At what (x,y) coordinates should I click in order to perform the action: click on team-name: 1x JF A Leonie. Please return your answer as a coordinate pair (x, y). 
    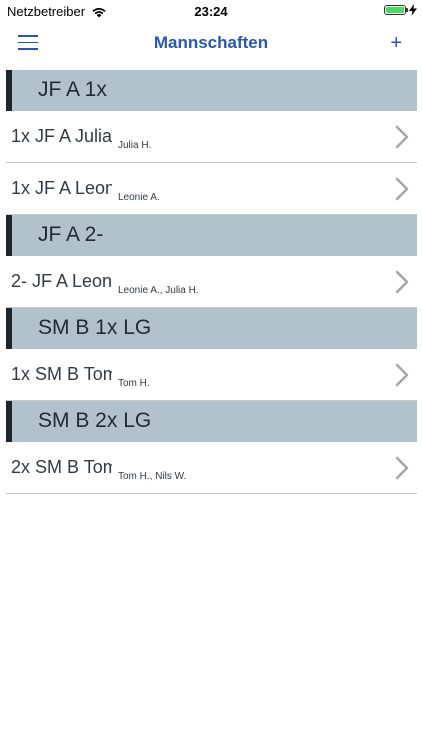
    Looking at the image, I should click on (61, 188).